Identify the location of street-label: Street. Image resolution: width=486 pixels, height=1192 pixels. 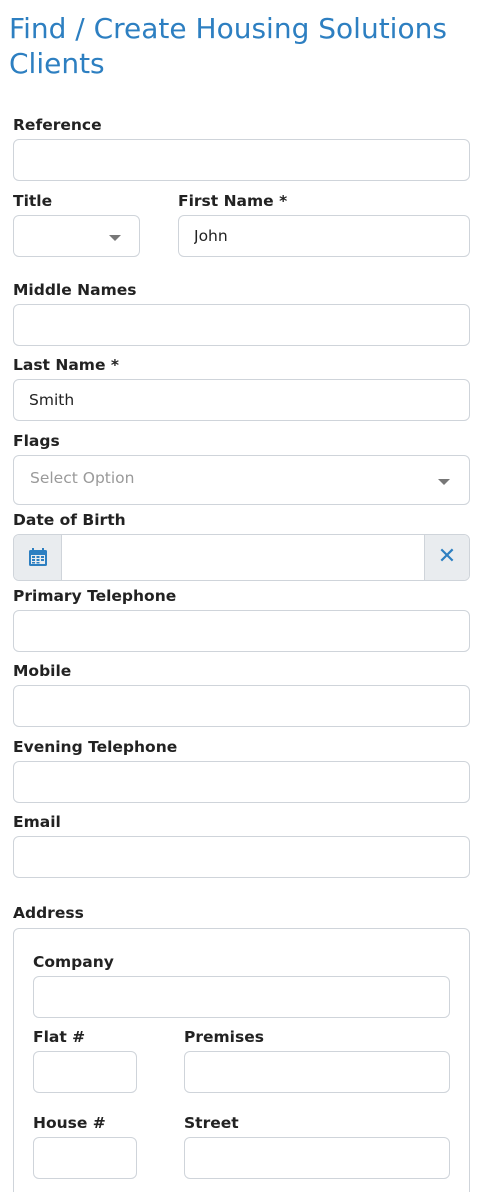
(211, 1123).